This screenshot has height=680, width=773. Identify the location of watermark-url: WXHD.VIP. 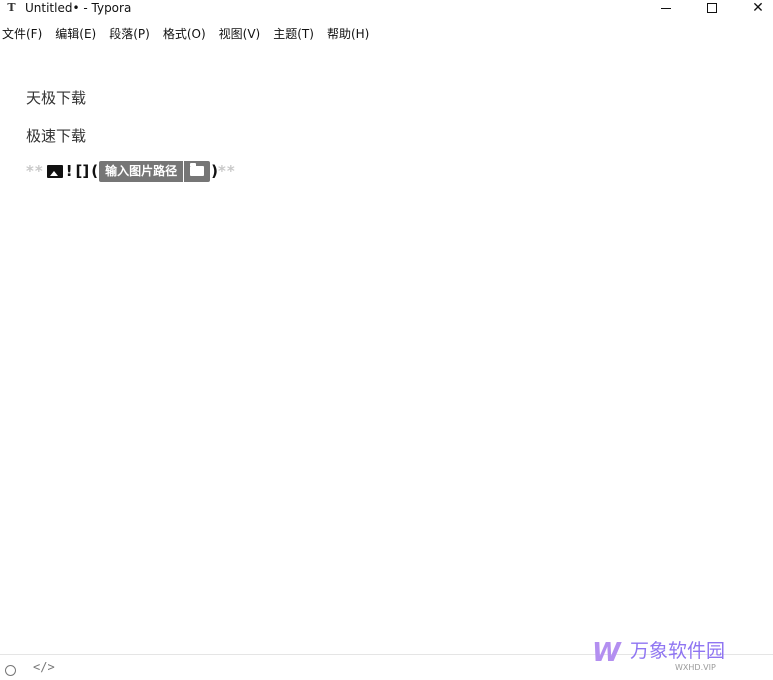
(695, 667).